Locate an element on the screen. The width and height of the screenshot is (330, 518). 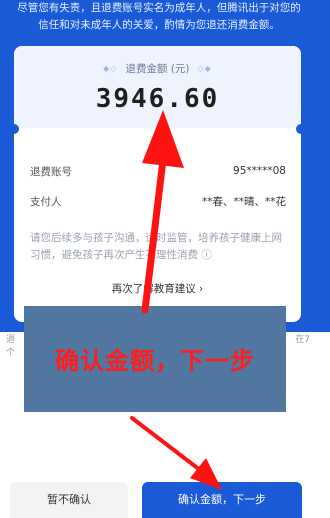
payer-label: 支付人 is located at coordinates (46, 201).